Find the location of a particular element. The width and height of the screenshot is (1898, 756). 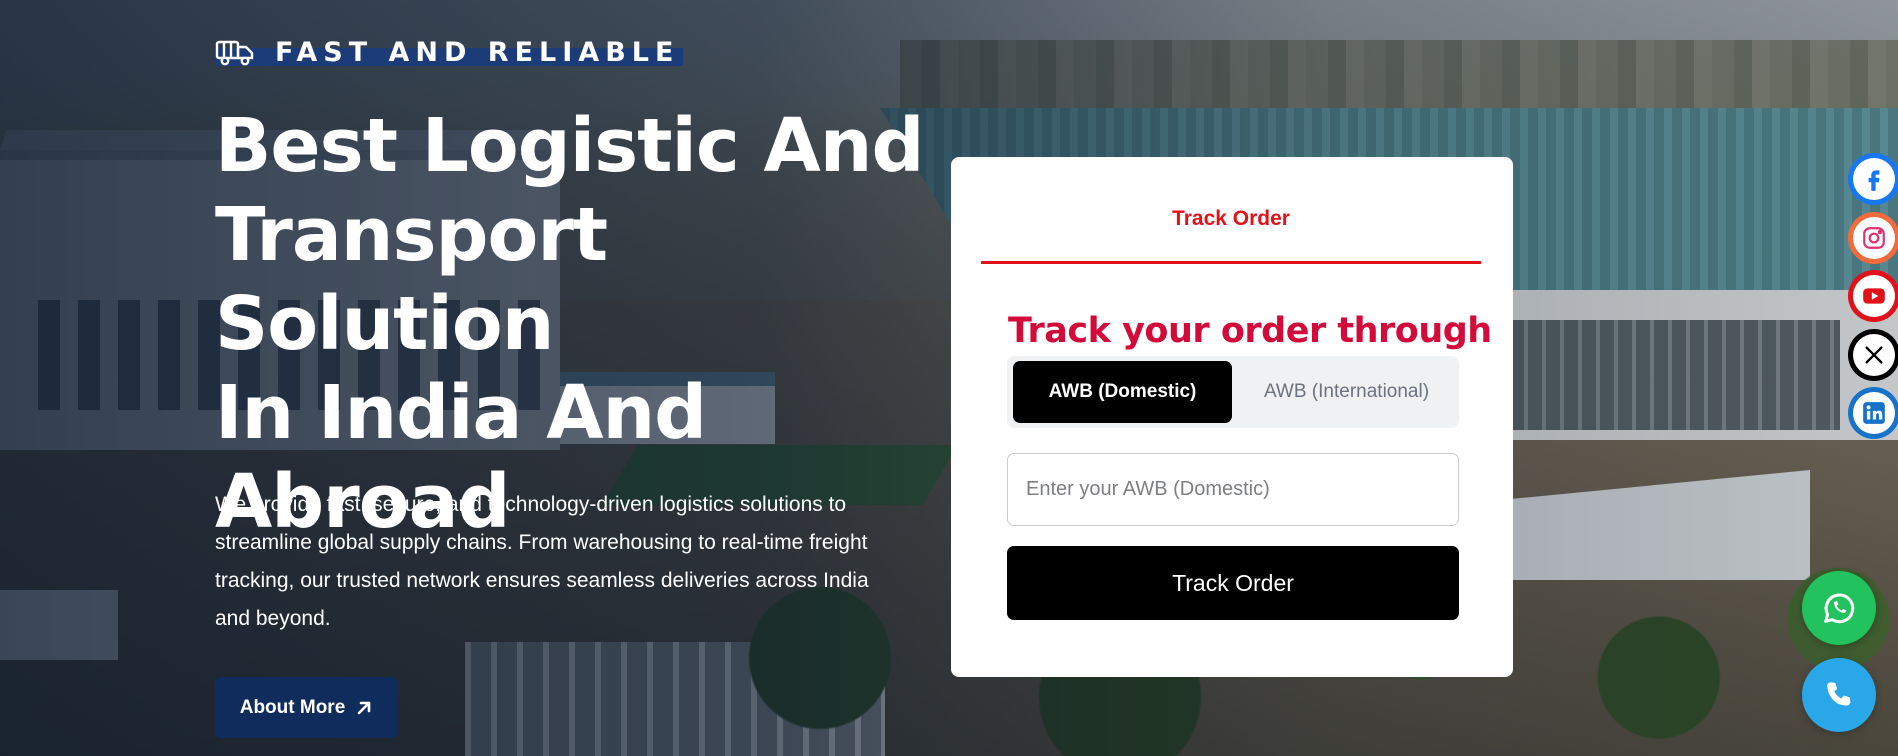

x-link is located at coordinates (1873, 355).